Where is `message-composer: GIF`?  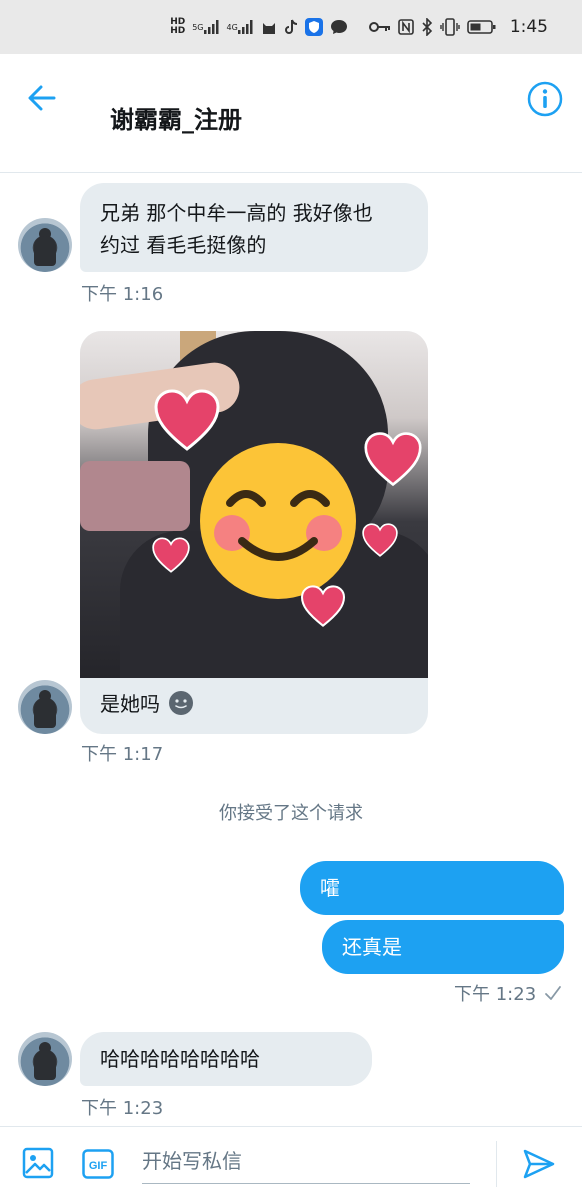 message-composer: GIF is located at coordinates (291, 1163).